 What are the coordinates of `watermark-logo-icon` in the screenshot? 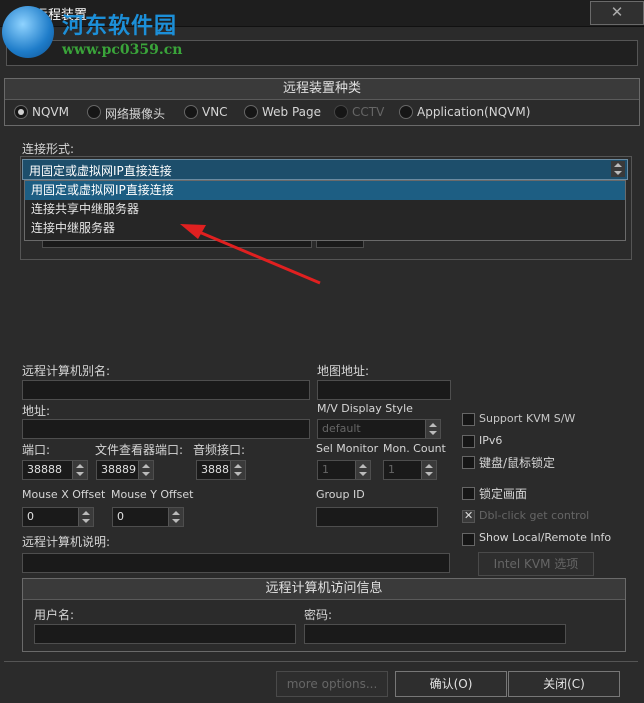 It's located at (28, 32).